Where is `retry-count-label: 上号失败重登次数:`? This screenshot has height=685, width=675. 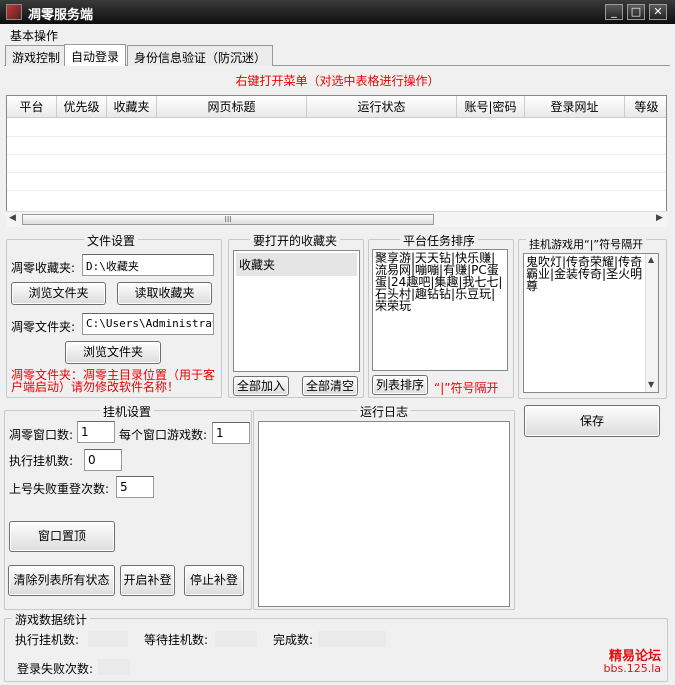
retry-count-label: 上号失败重登次数: is located at coordinates (59, 489).